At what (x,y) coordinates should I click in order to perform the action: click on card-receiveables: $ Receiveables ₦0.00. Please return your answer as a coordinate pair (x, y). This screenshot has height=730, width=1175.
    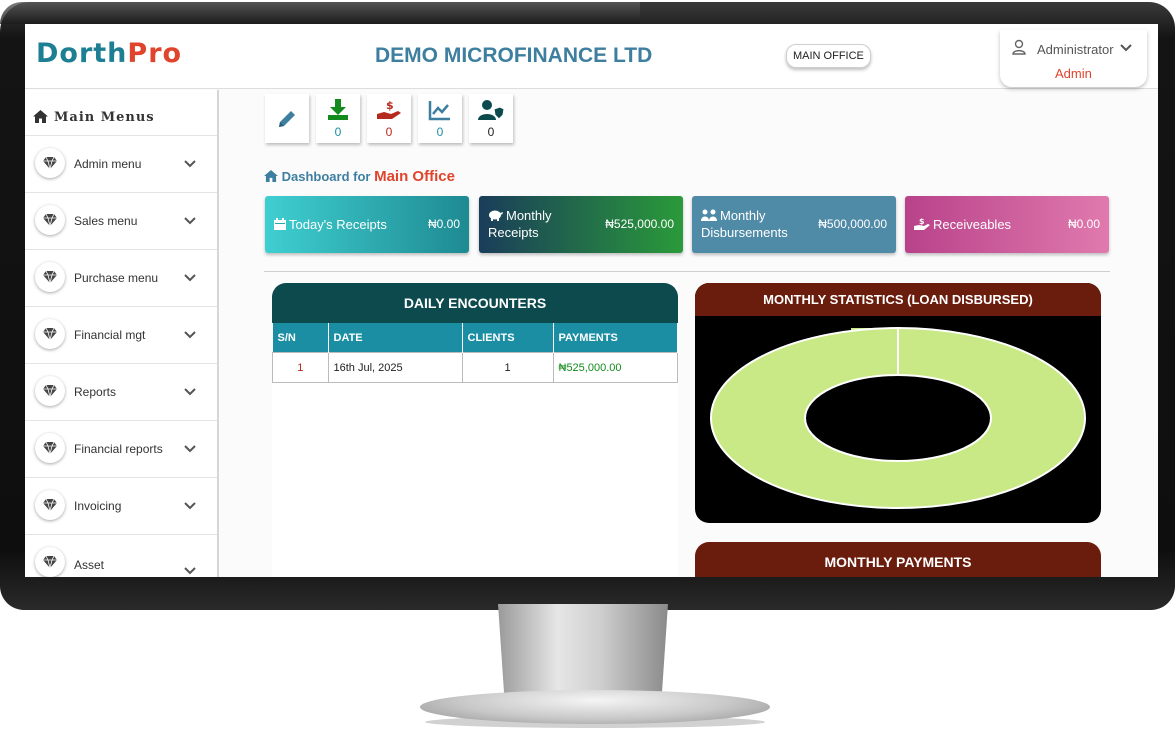
    Looking at the image, I should click on (1007, 224).